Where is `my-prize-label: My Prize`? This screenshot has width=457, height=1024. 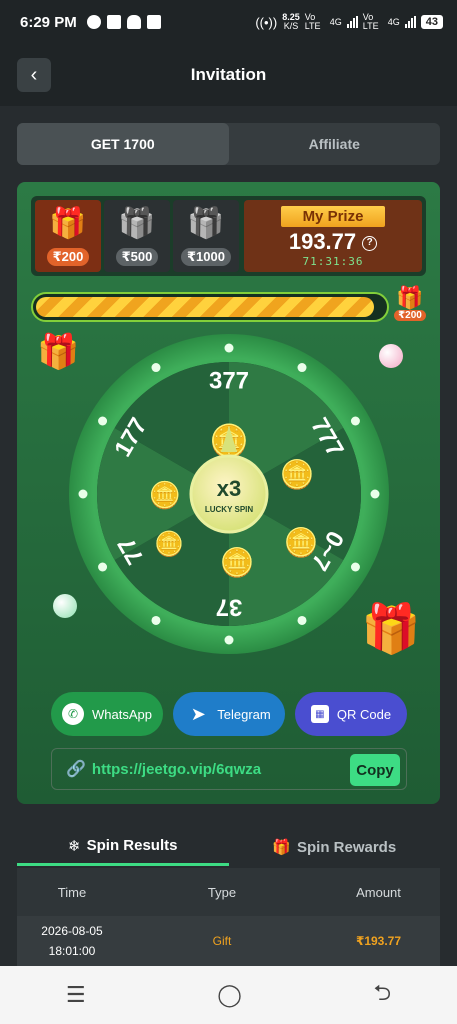 my-prize-label: My Prize is located at coordinates (333, 216).